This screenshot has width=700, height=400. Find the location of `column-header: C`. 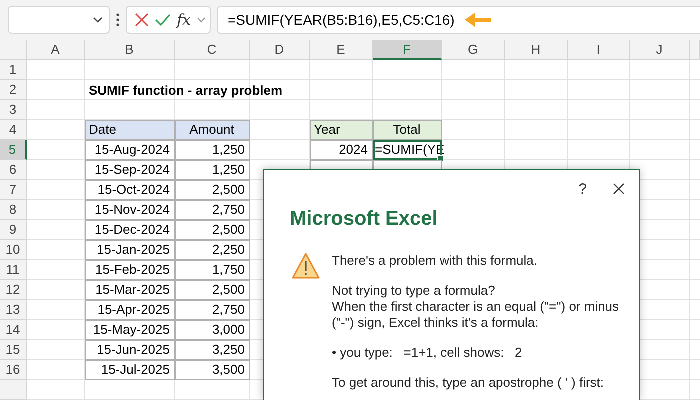

column-header: C is located at coordinates (212, 50).